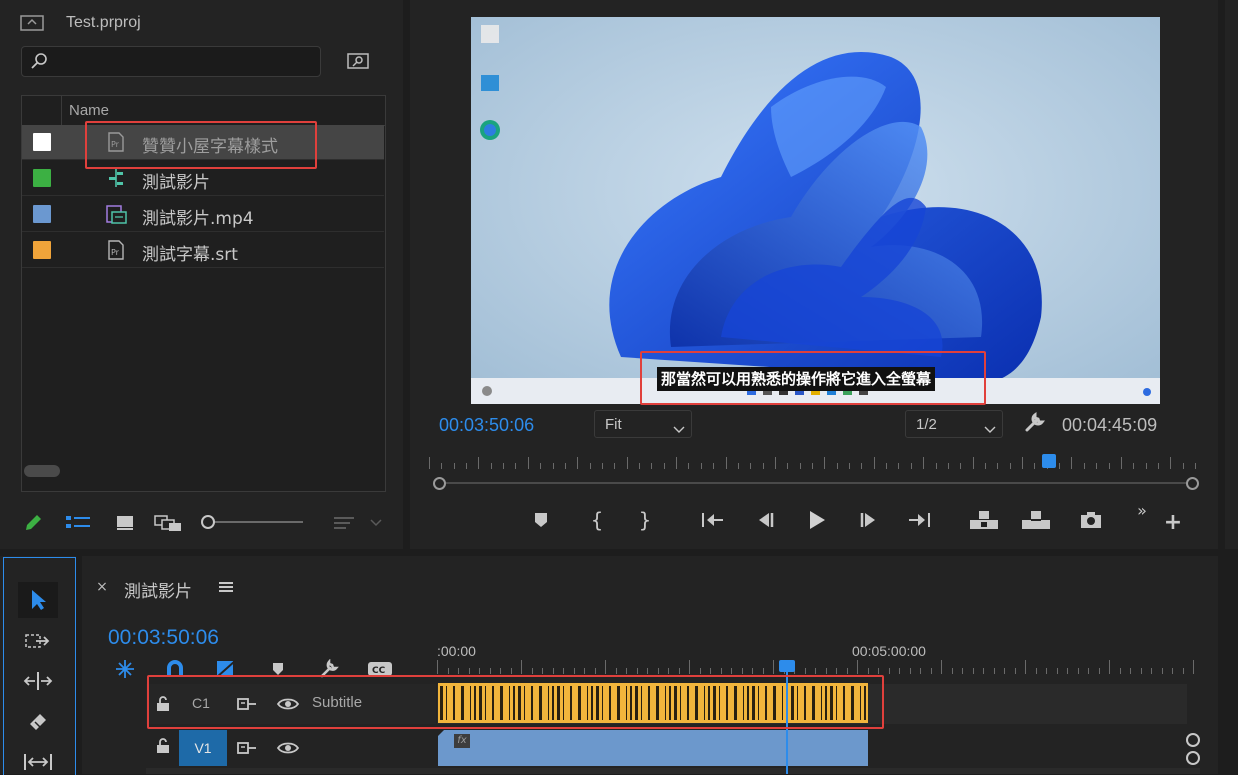 The width and height of the screenshot is (1238, 775). What do you see at coordinates (816, 483) in the screenshot?
I see `zoom-scrollbar` at bounding box center [816, 483].